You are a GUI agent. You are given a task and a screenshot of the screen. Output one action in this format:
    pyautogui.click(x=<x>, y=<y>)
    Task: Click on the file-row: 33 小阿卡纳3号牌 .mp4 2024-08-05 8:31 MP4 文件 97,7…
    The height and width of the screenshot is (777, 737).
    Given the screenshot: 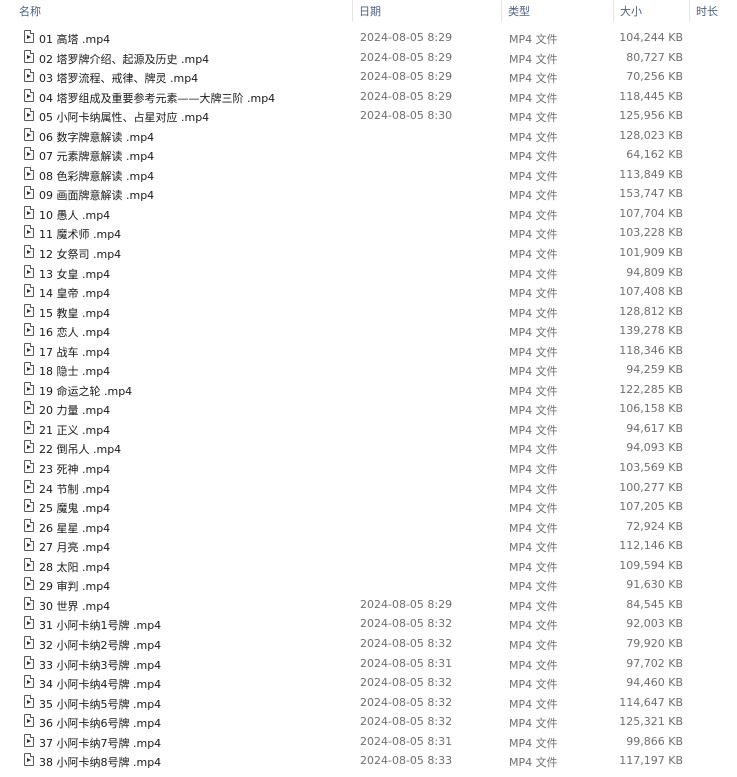 What is the action you would take?
    pyautogui.click(x=368, y=664)
    